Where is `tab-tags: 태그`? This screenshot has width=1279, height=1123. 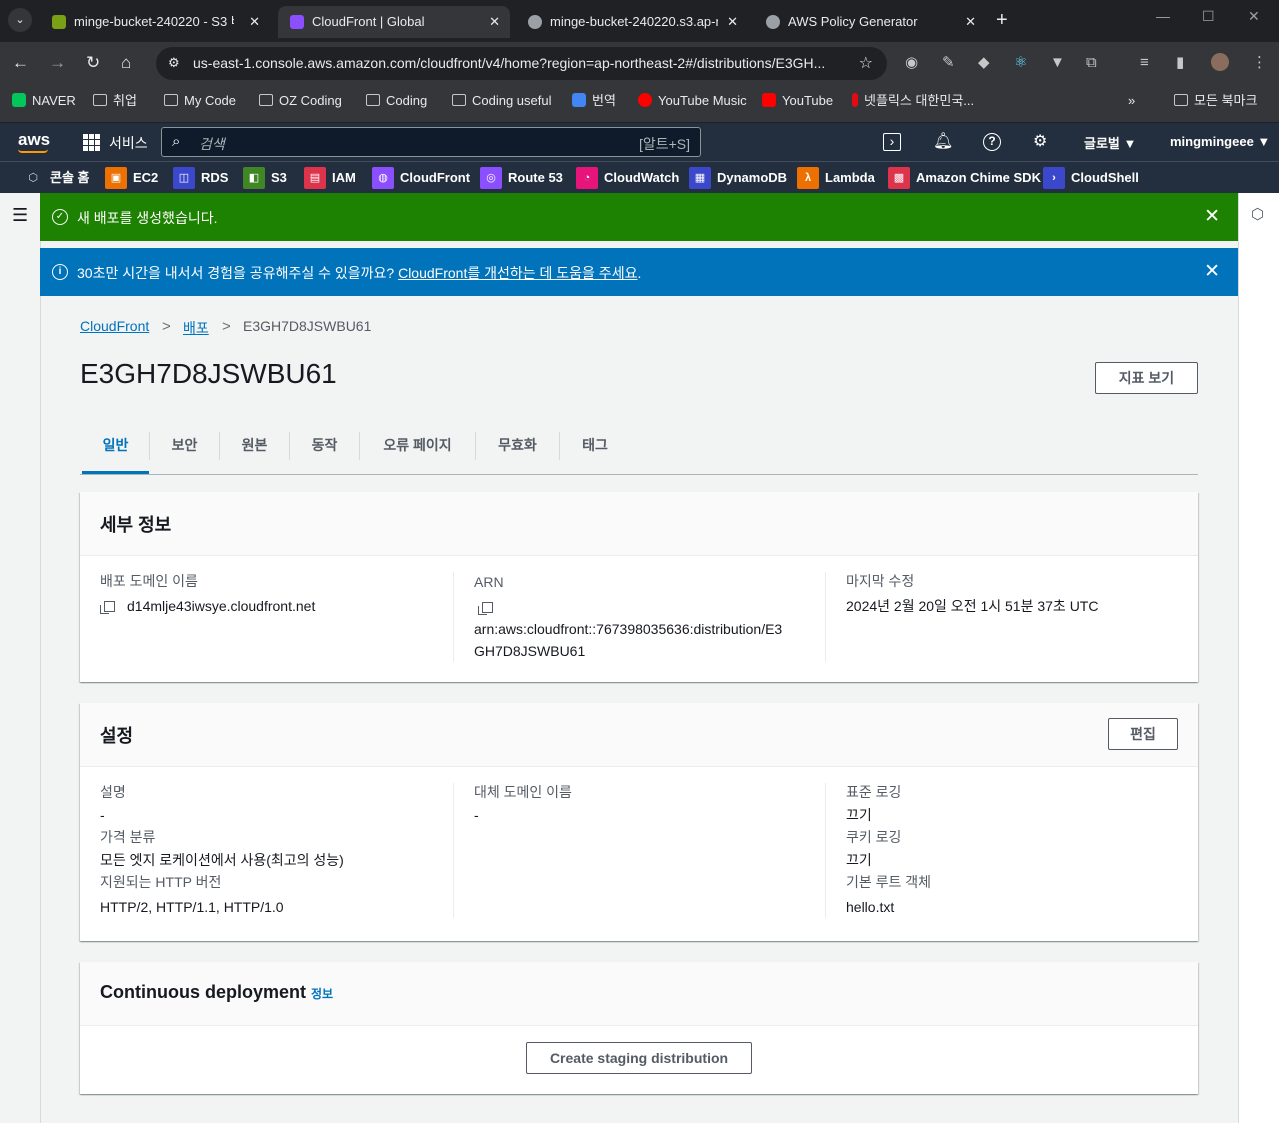 tab-tags: 태그 is located at coordinates (595, 451).